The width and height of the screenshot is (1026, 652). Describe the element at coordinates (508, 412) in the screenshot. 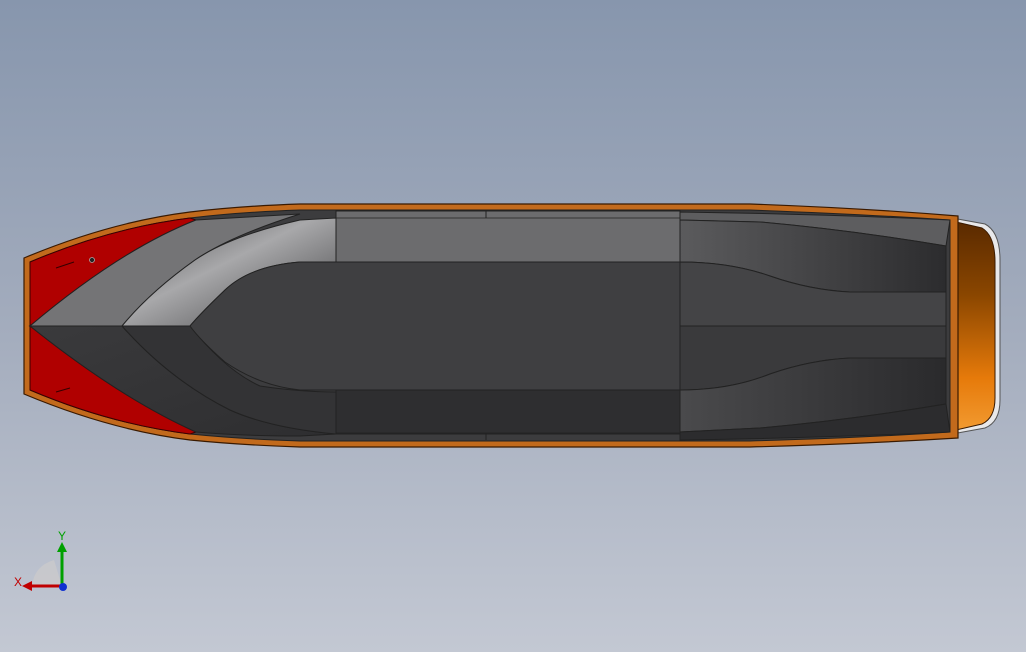

I see `deck-strip-bottom` at that location.